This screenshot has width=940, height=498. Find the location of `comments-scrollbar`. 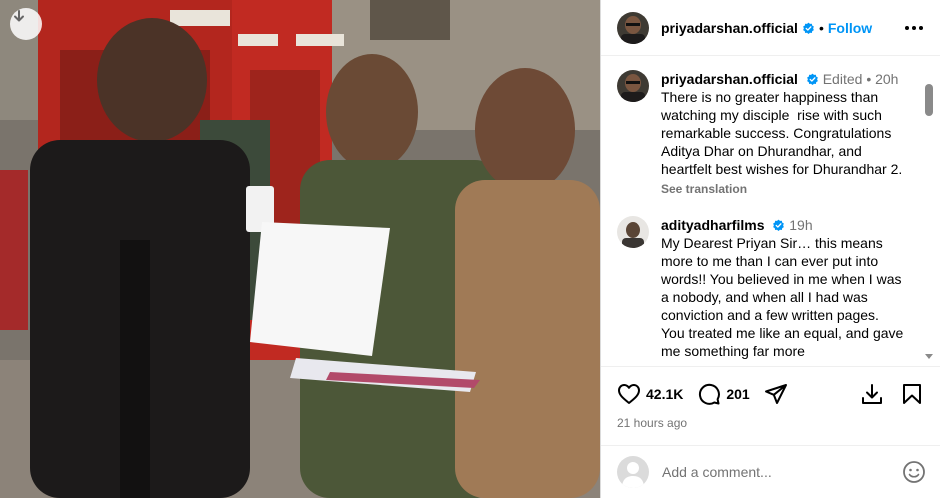

comments-scrollbar is located at coordinates (929, 222).